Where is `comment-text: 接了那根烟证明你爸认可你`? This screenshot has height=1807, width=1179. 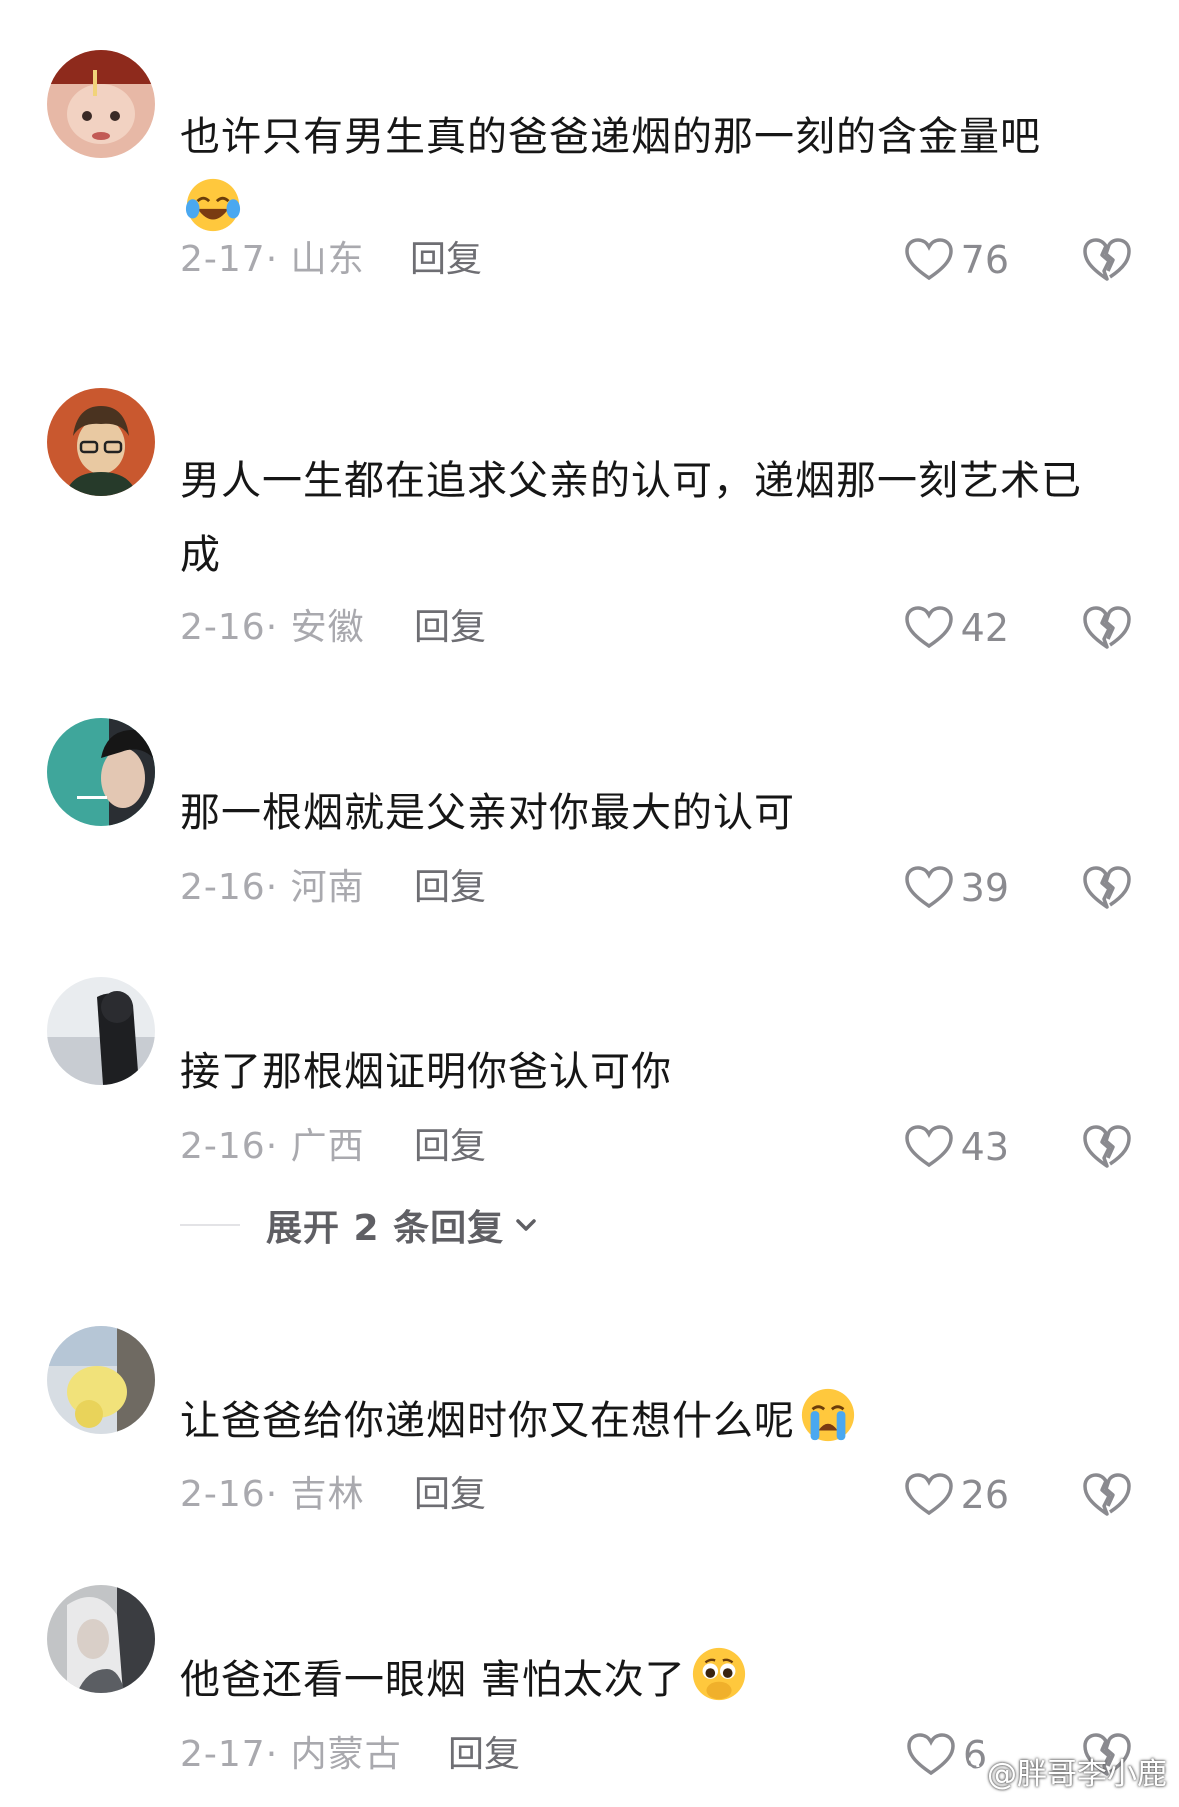
comment-text: 接了那根烟证明你爸认可你 is located at coordinates (426, 1072).